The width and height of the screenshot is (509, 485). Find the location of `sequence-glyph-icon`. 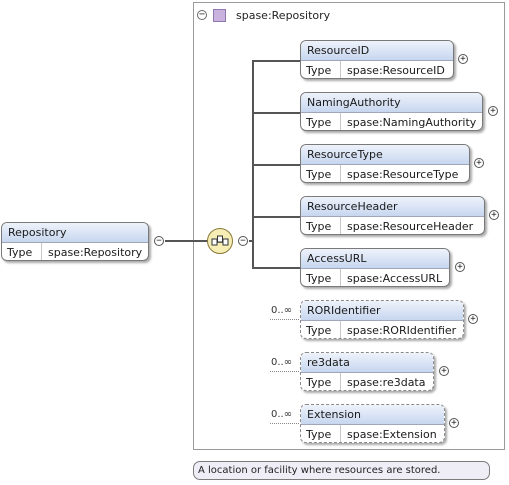

sequence-glyph-icon is located at coordinates (220, 240).